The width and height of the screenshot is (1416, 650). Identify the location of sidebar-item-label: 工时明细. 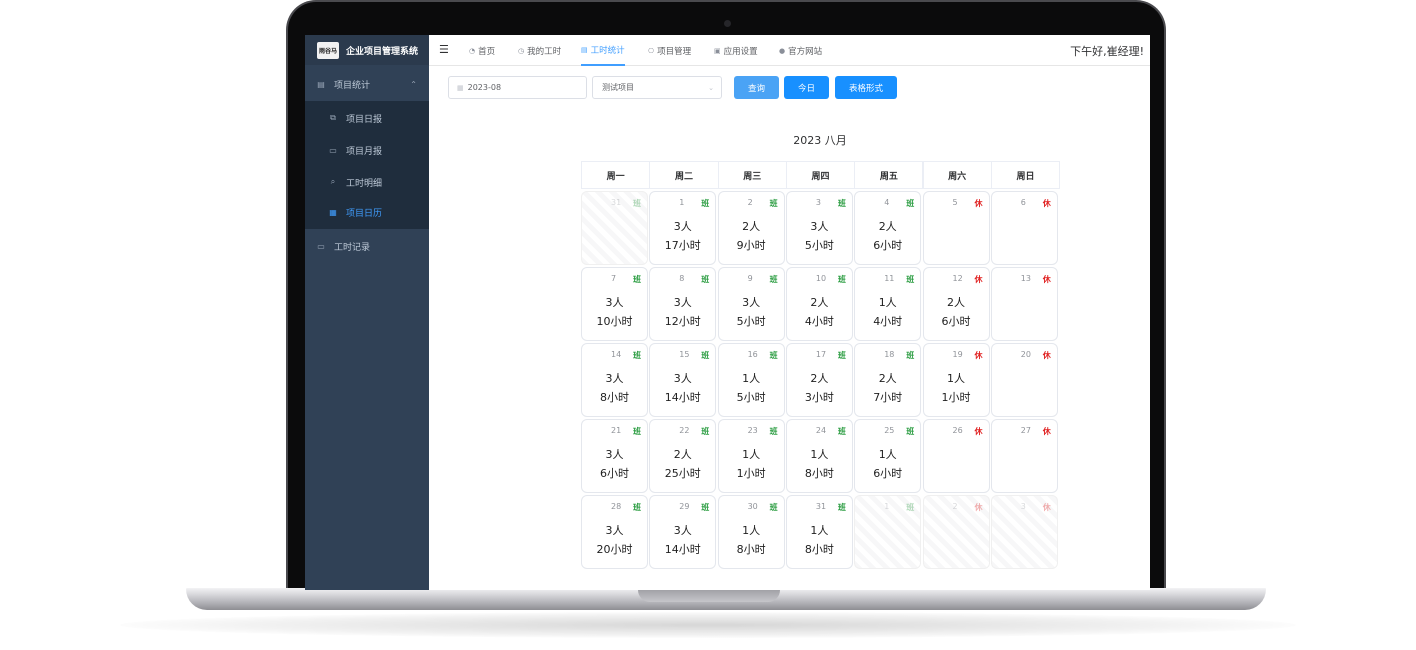
(364, 183).